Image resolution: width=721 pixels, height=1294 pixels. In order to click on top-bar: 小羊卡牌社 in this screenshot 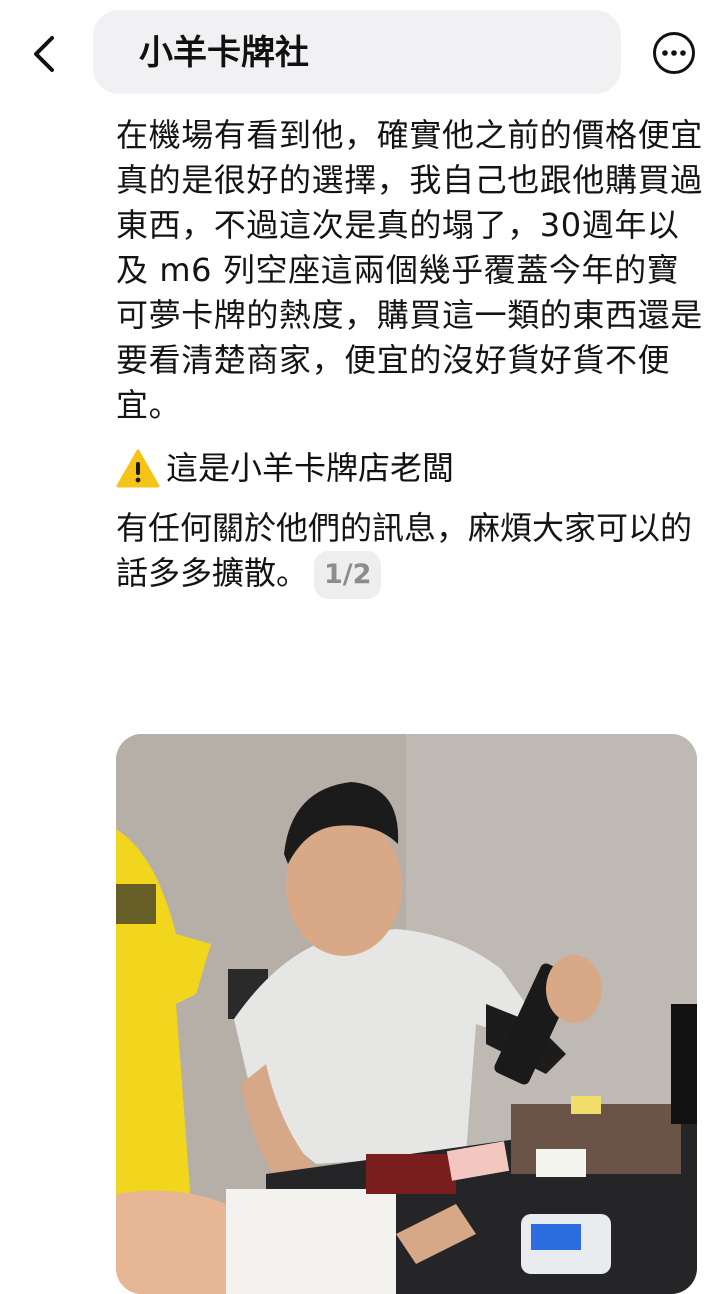, I will do `click(360, 52)`.